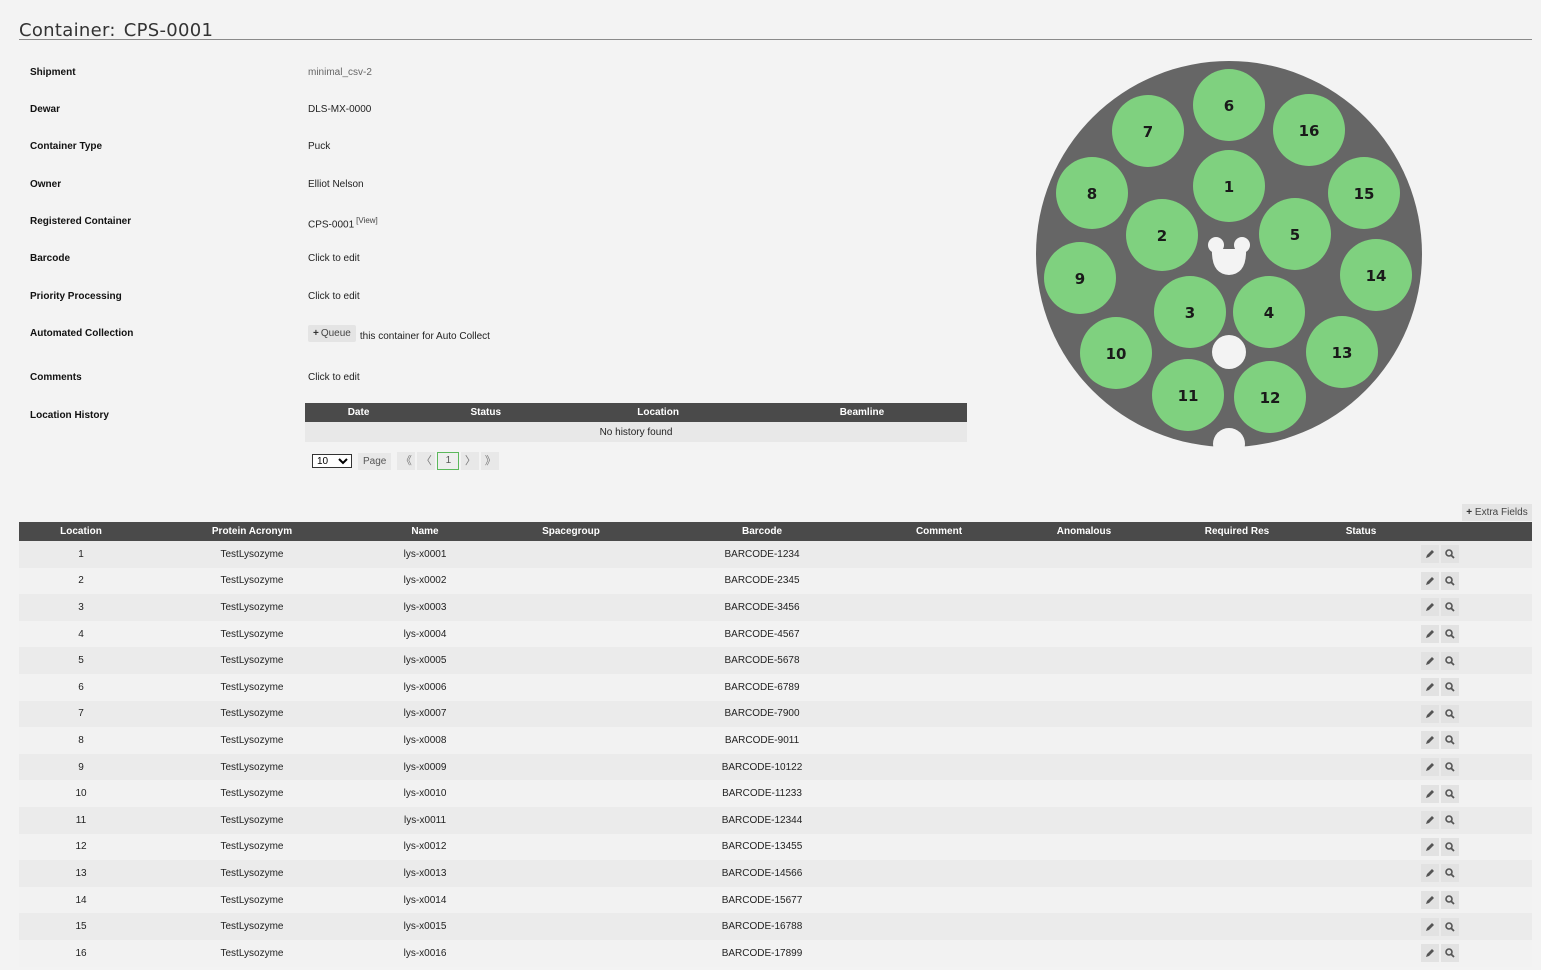  I want to click on prev-page-button: 〈, so click(426, 461).